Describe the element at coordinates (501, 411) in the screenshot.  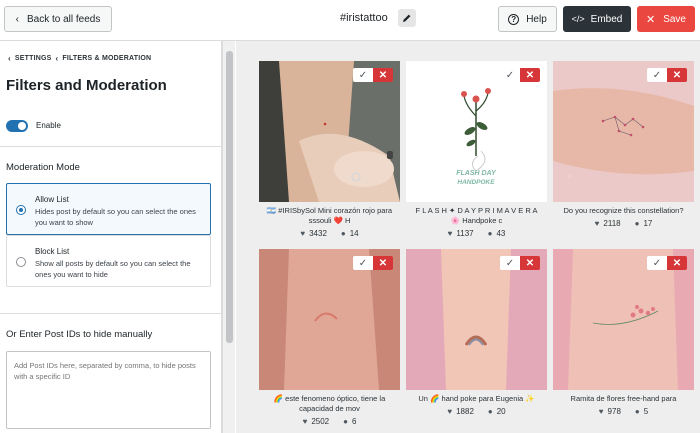
I see `comment-count: 20` at that location.